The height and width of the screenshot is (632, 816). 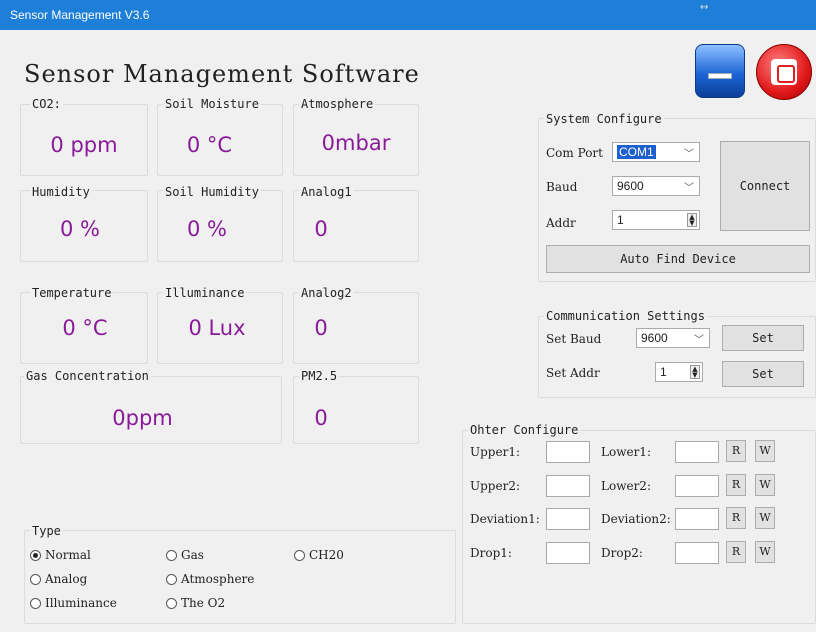 What do you see at coordinates (562, 187) in the screenshot?
I see `baud-label: Baud` at bounding box center [562, 187].